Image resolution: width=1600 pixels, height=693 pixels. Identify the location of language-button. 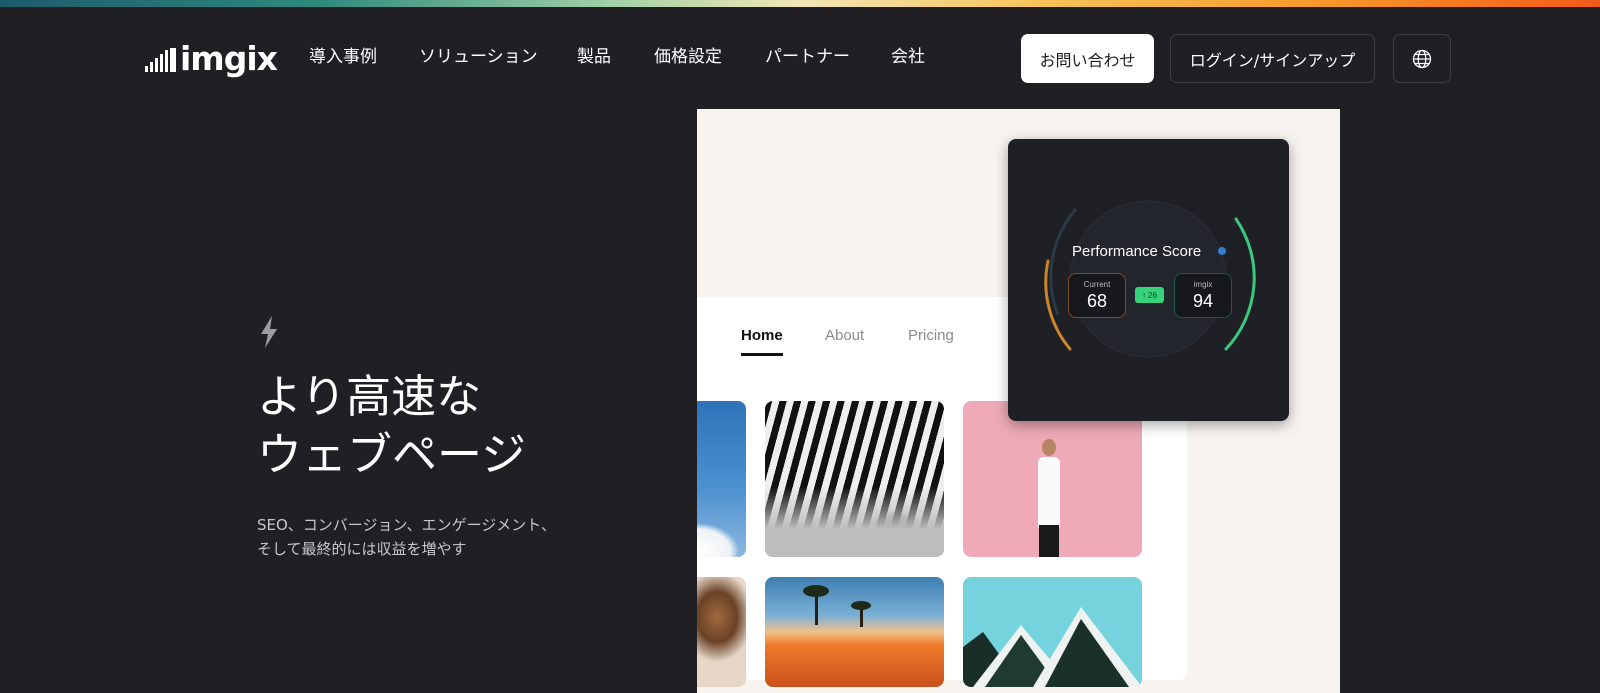
(1422, 58).